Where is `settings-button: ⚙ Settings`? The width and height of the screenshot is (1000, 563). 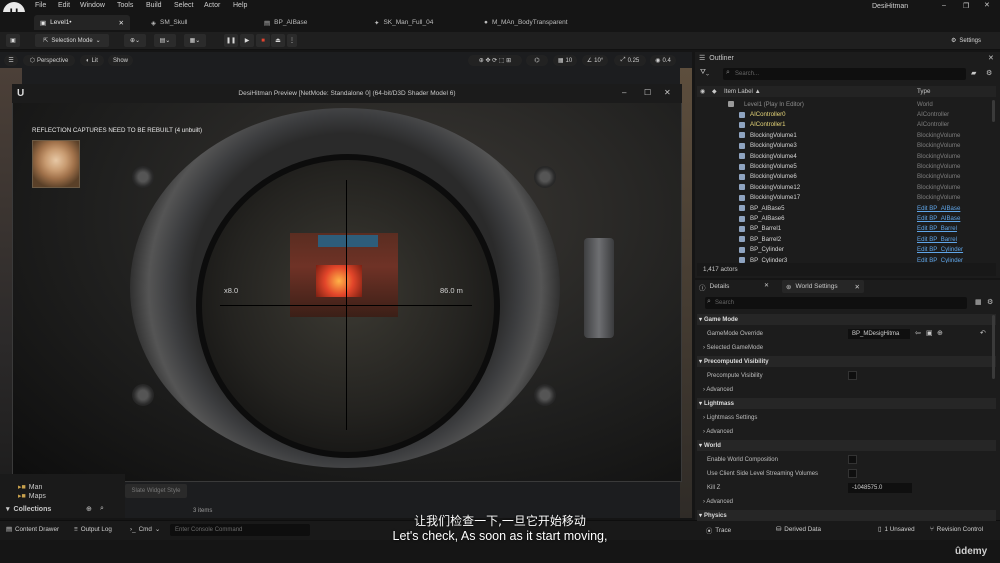
settings-button: ⚙ Settings is located at coordinates (966, 40).